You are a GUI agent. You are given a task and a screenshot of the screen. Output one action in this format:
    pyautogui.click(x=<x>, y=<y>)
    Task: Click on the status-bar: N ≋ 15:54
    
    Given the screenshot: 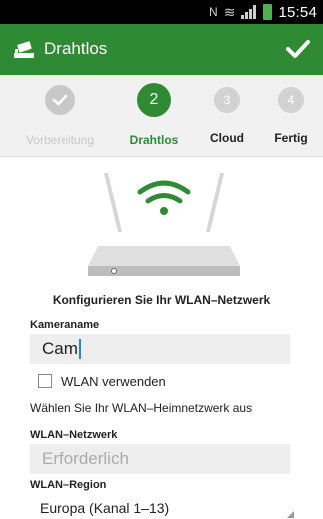 What is the action you would take?
    pyautogui.click(x=161, y=12)
    